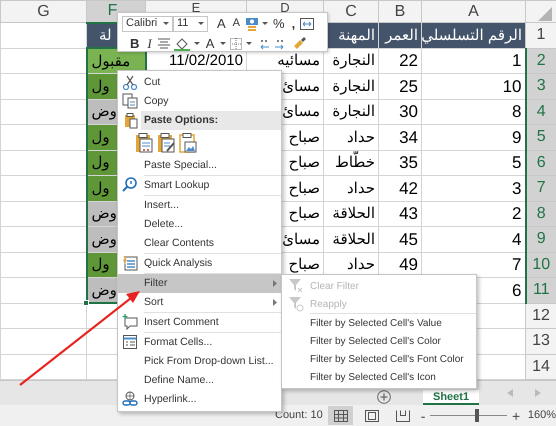  I want to click on table-cell: 2, so click(474, 213).